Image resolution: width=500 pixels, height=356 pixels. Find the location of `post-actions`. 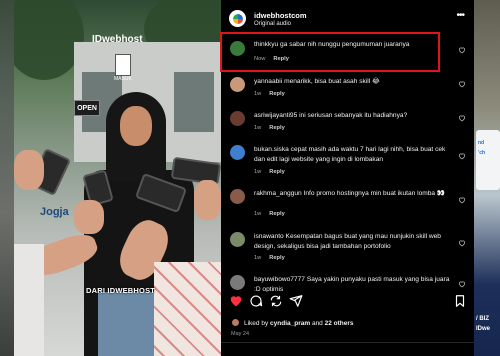

post-actions is located at coordinates (347, 303).